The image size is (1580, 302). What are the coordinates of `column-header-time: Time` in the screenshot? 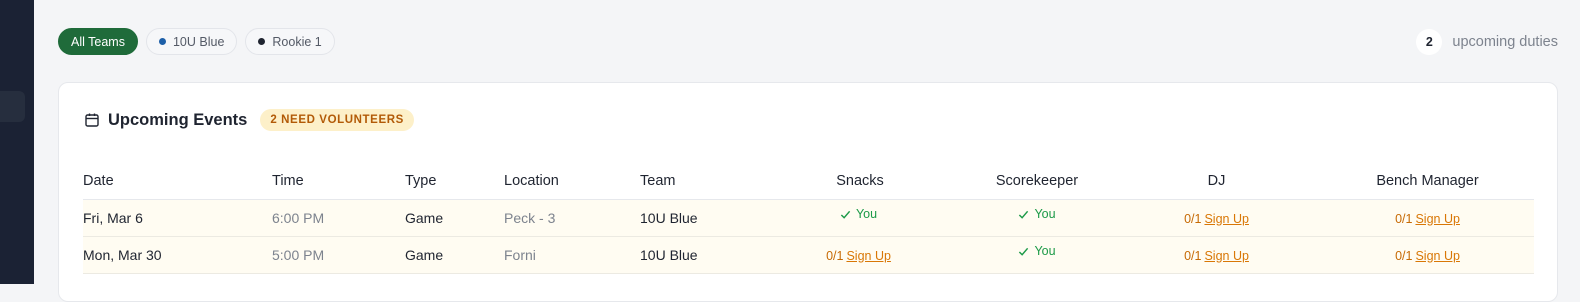 It's located at (338, 181).